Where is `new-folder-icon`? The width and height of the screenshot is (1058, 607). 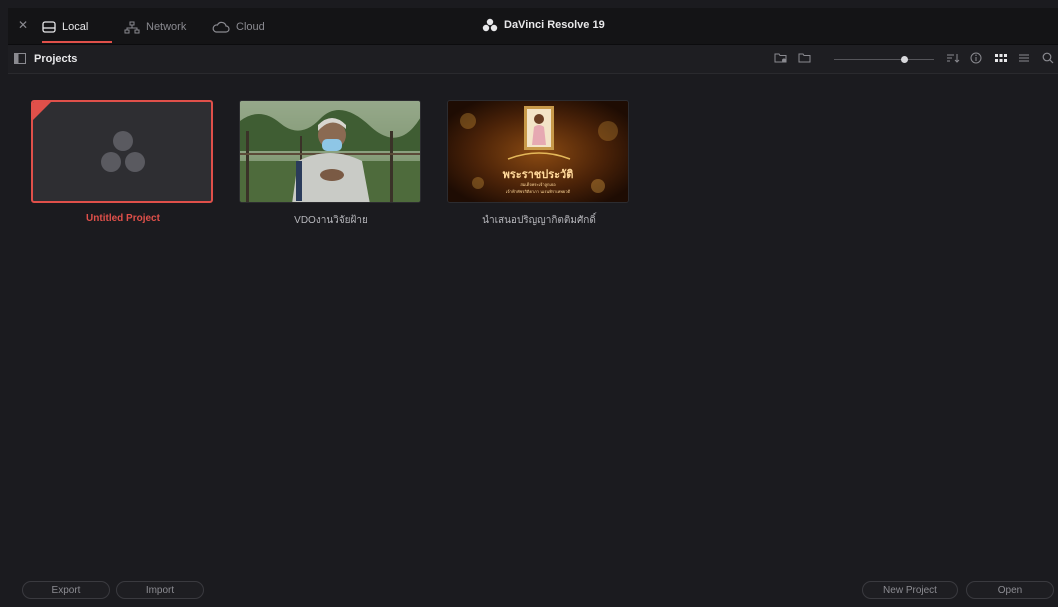
new-folder-icon is located at coordinates (781, 58).